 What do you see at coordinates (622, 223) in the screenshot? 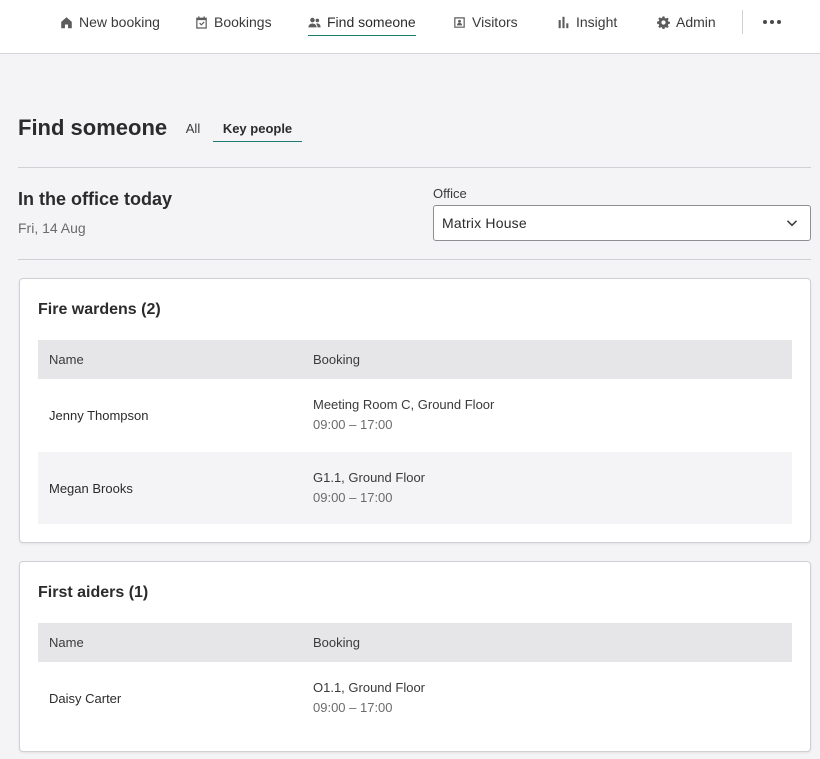
I see `office-select: Matrix House` at bounding box center [622, 223].